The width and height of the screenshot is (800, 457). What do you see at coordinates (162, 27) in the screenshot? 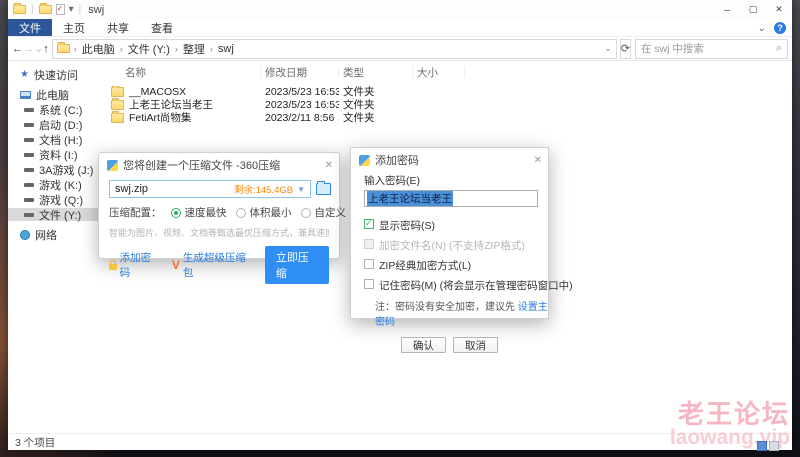
I see `tab-view: 查看` at bounding box center [162, 27].